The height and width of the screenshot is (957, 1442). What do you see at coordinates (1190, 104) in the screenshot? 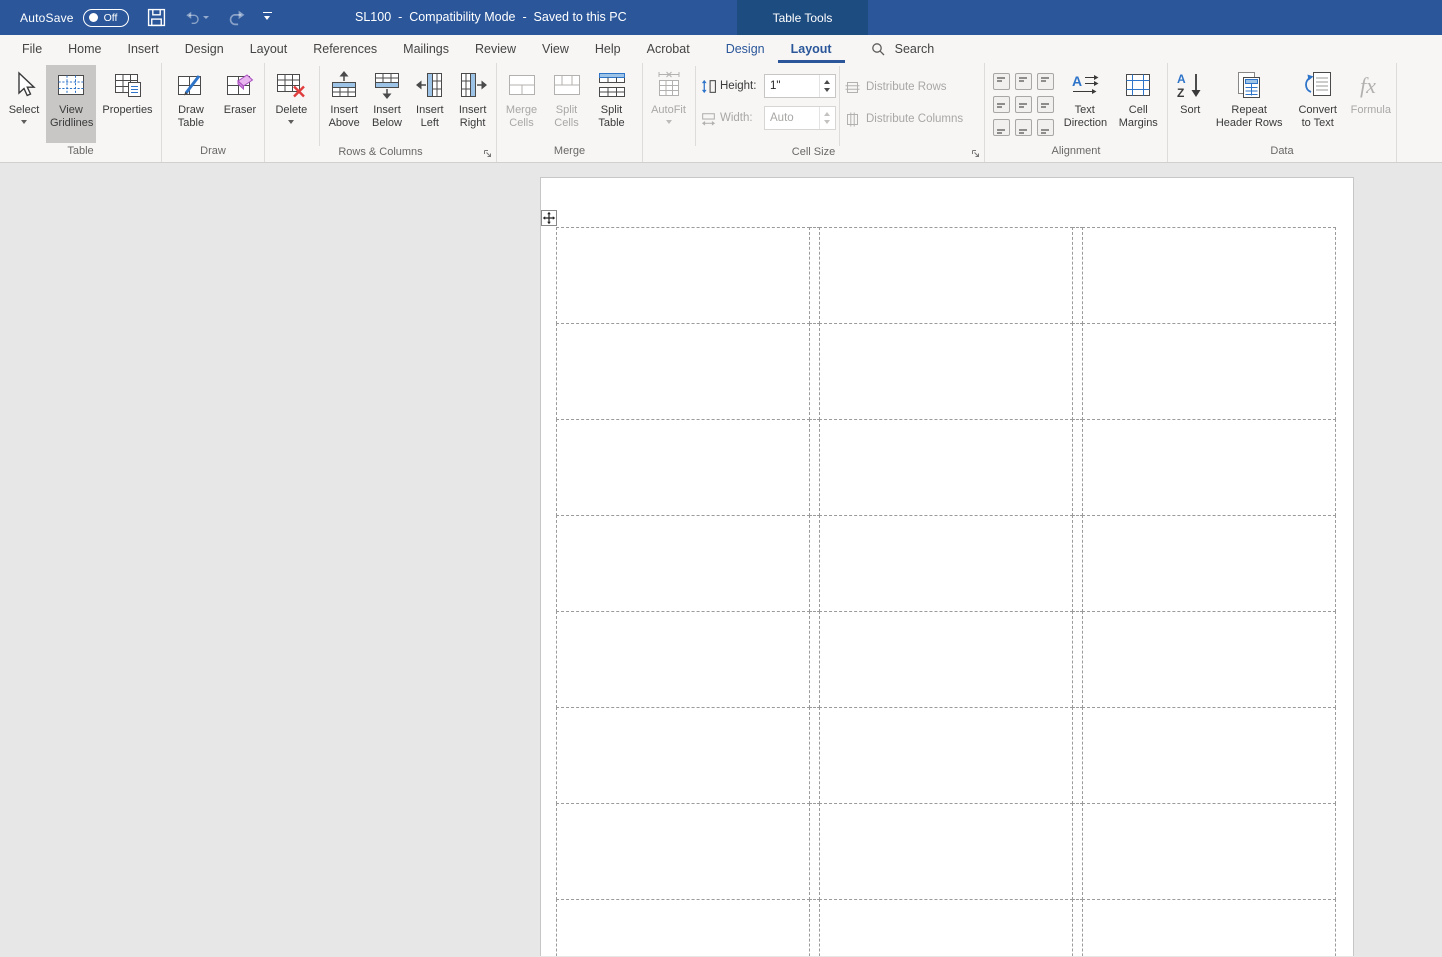
I see `sort-button: A Z Sort` at bounding box center [1190, 104].